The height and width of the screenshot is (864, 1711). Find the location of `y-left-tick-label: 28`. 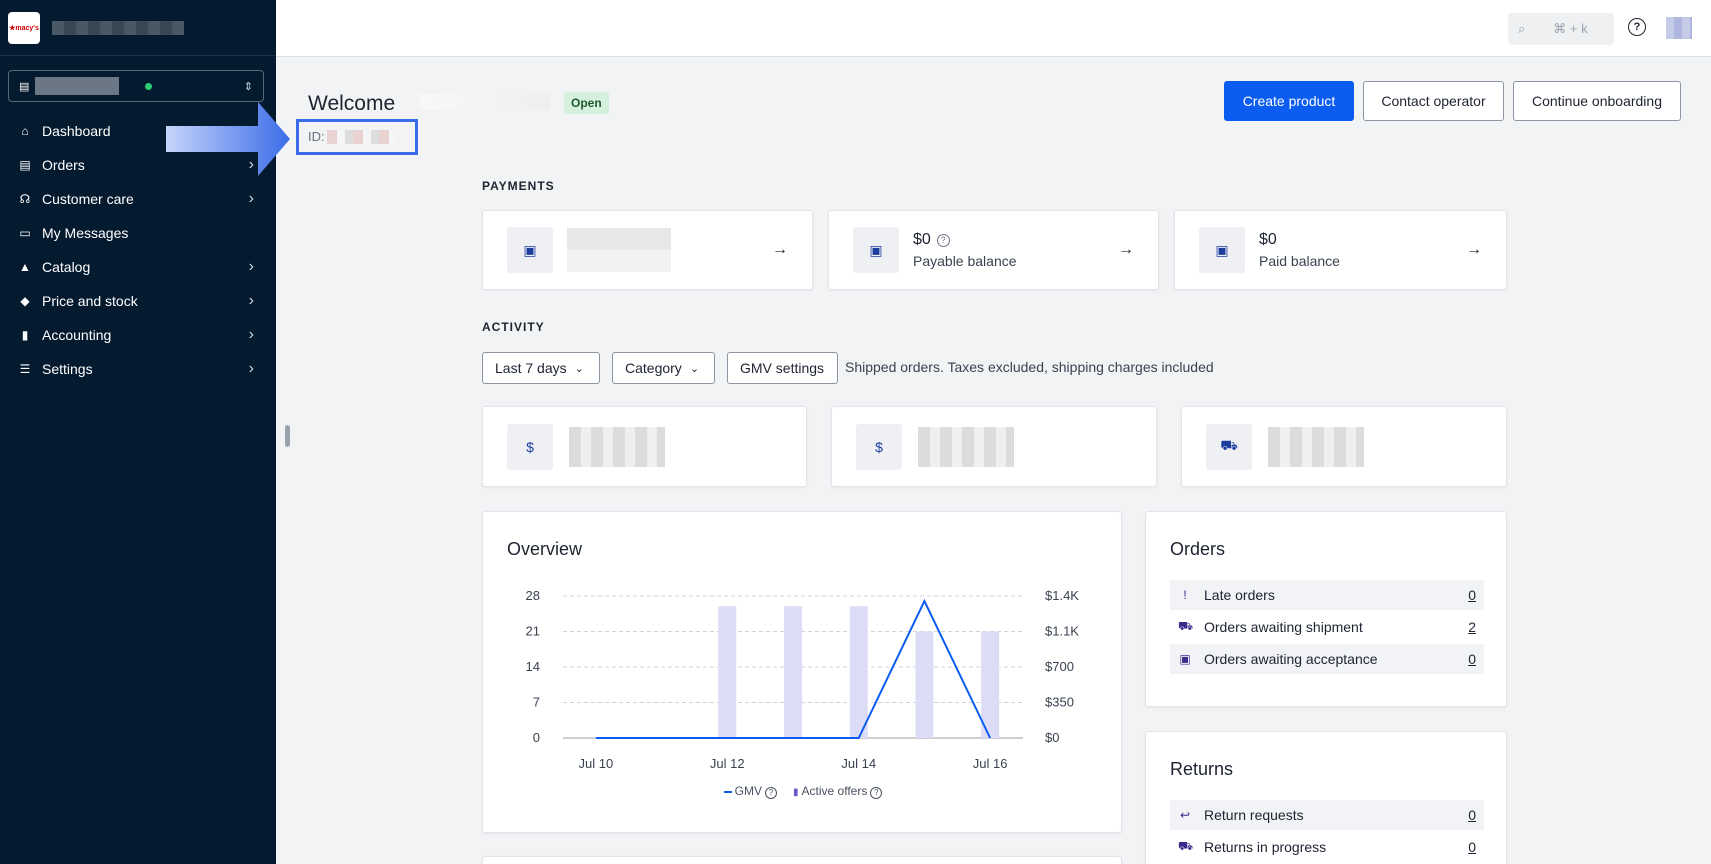

y-left-tick-label: 28 is located at coordinates (533, 595).